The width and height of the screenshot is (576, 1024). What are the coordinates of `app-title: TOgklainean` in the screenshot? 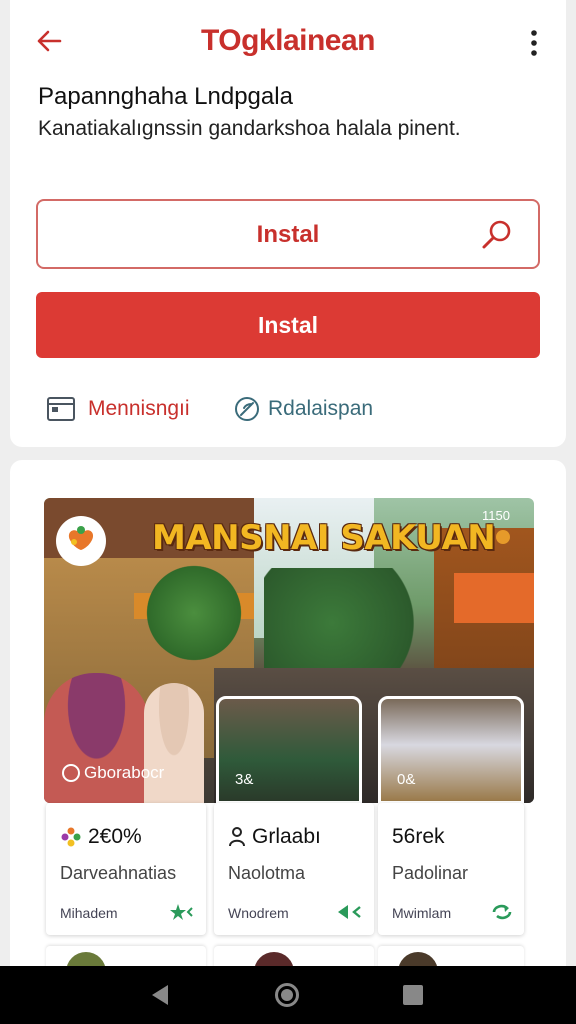 It's located at (288, 40).